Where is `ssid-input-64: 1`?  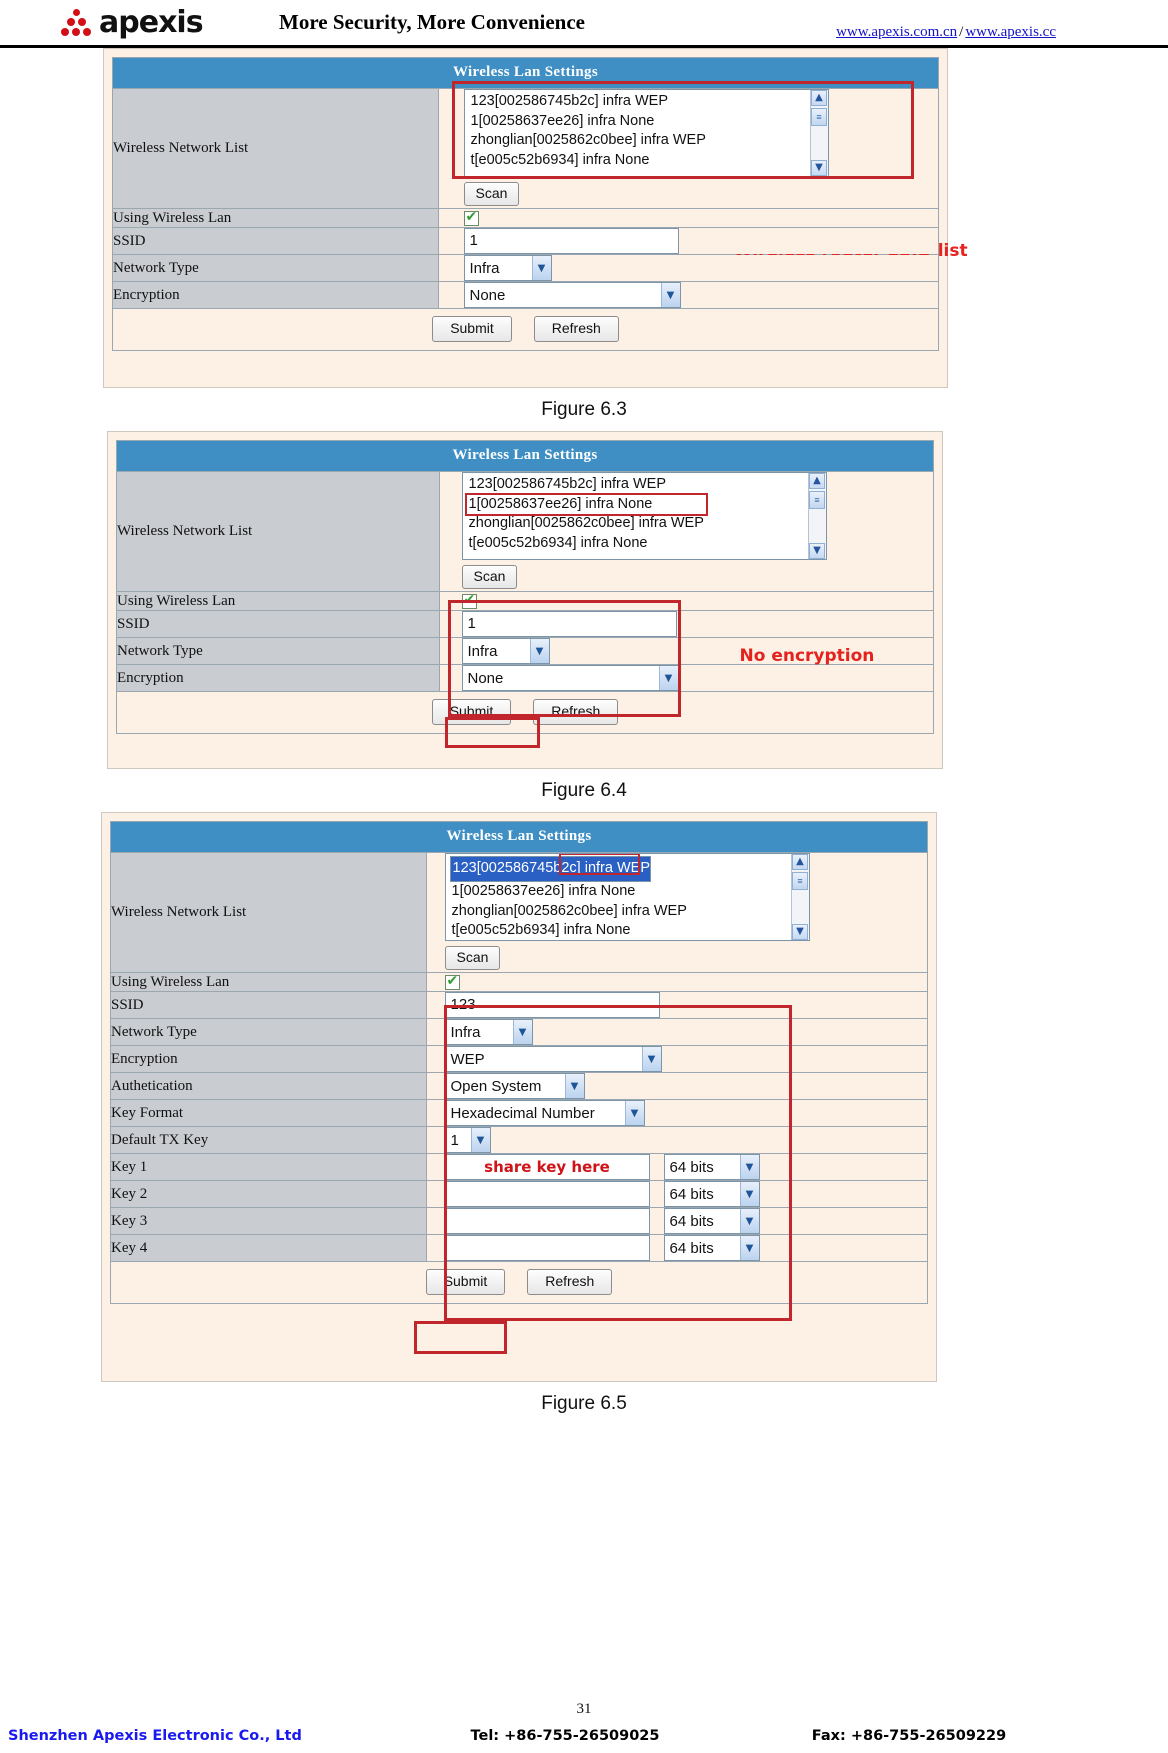
ssid-input-64: 1 is located at coordinates (569, 624).